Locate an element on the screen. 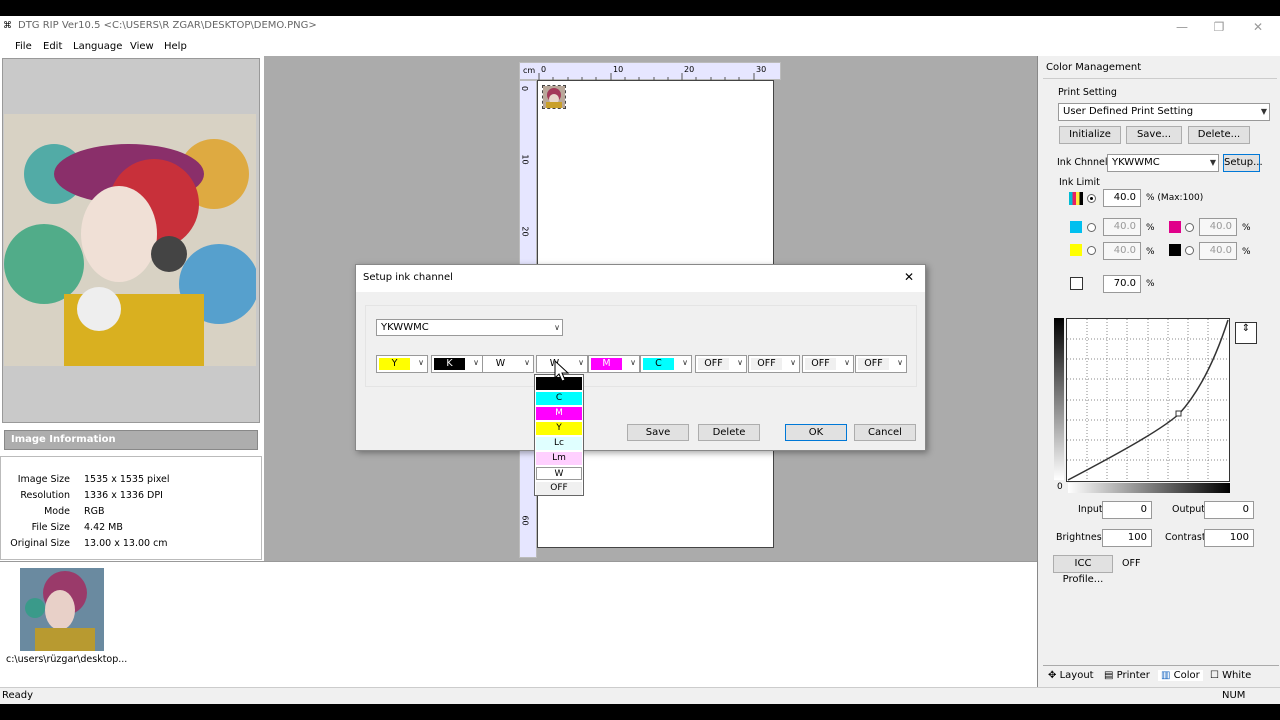 Image resolution: width=1280 pixels, height=720 pixels. output-value-field: 0 is located at coordinates (1229, 510).